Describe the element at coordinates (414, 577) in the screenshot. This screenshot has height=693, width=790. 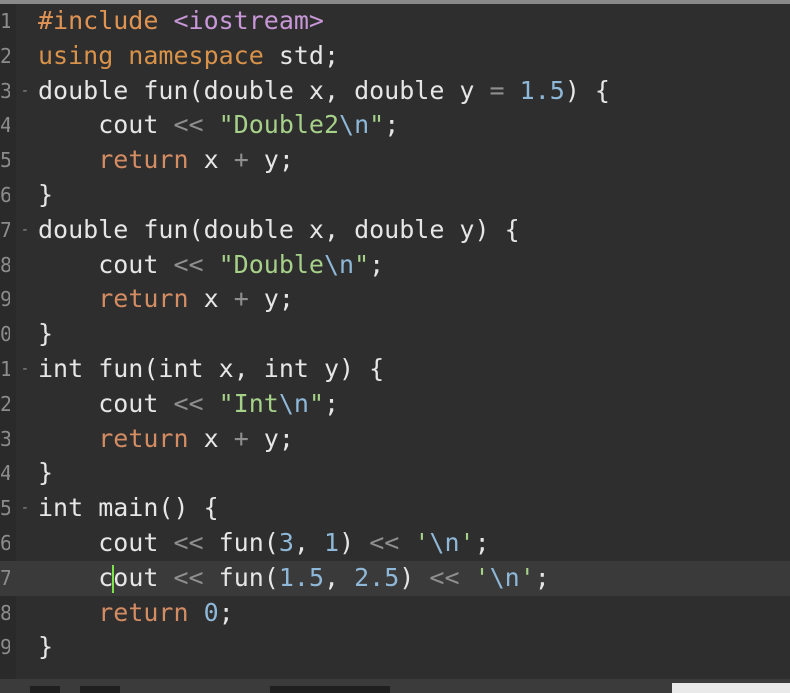
I see `code-token: )` at that location.